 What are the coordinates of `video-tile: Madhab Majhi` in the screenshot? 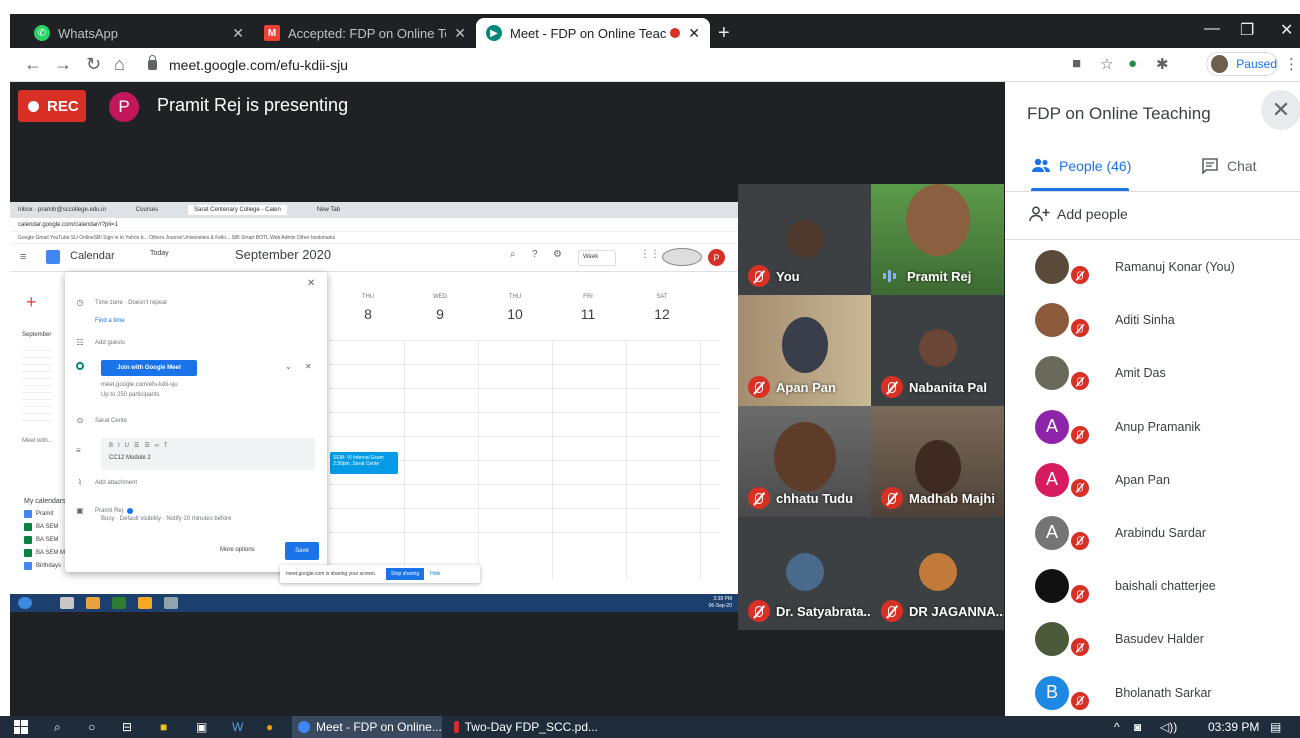 It's located at (937, 461).